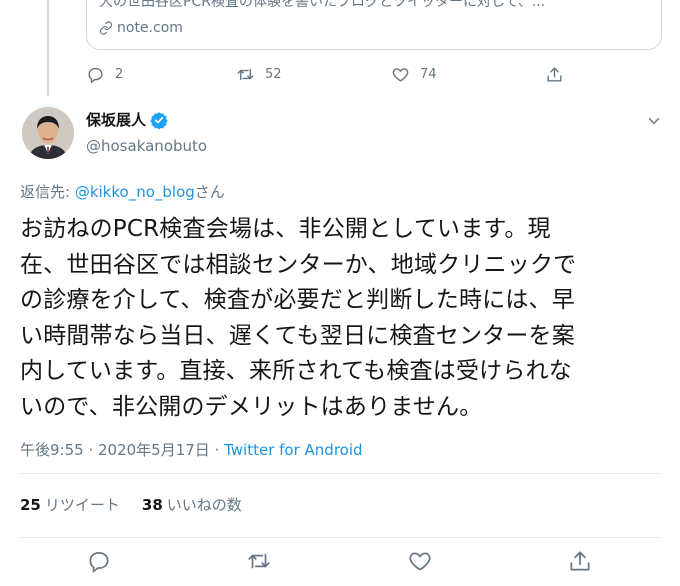 The image size is (680, 586). Describe the element at coordinates (122, 450) in the screenshot. I see `tweet-timestamp: 午後9:55 · 2020年5月17日 ·` at that location.